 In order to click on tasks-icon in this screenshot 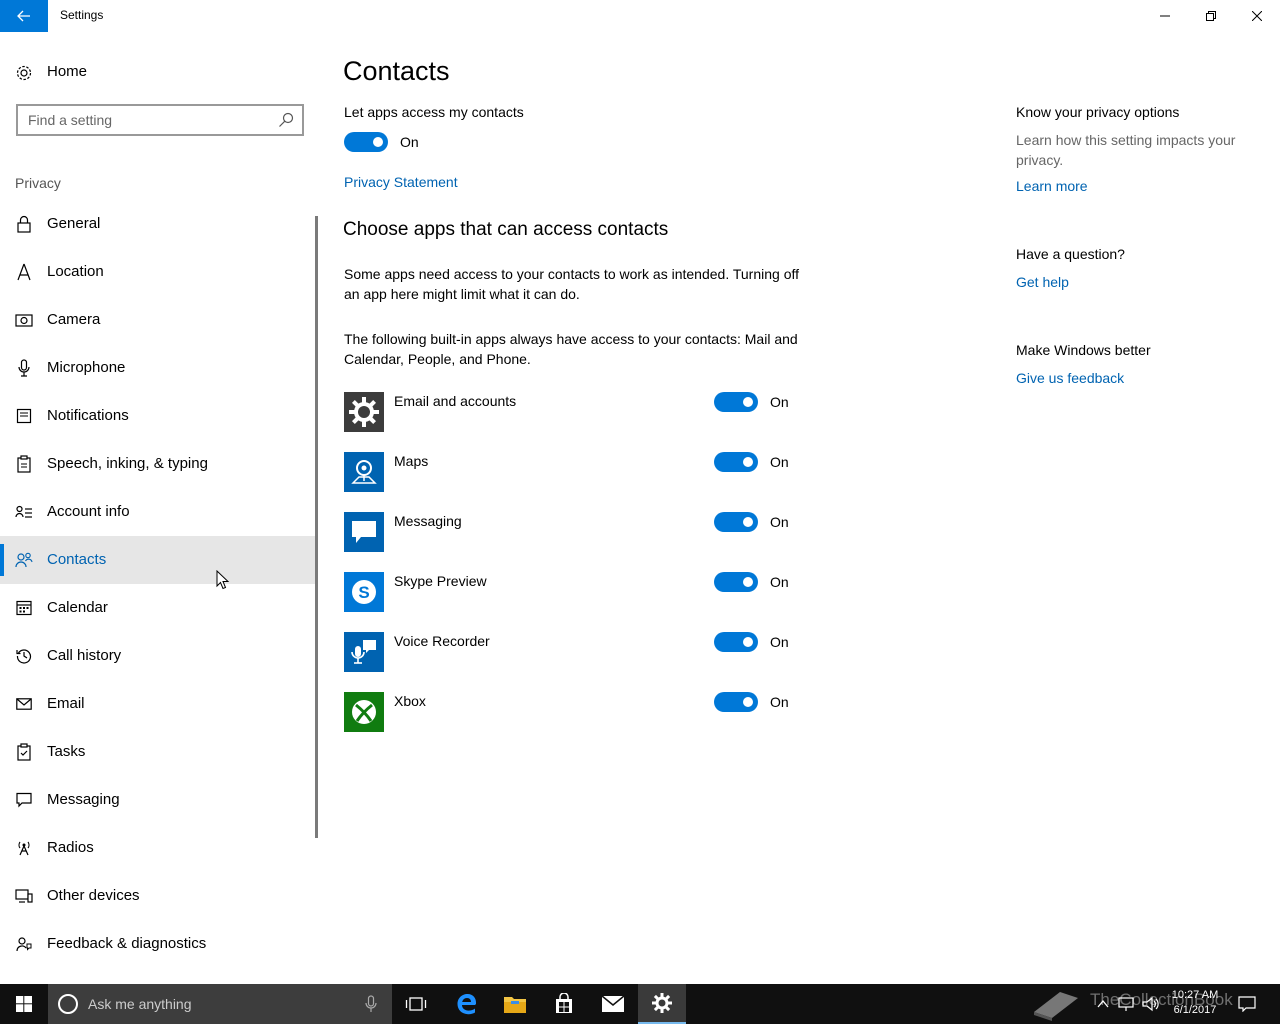, I will do `click(24, 752)`.